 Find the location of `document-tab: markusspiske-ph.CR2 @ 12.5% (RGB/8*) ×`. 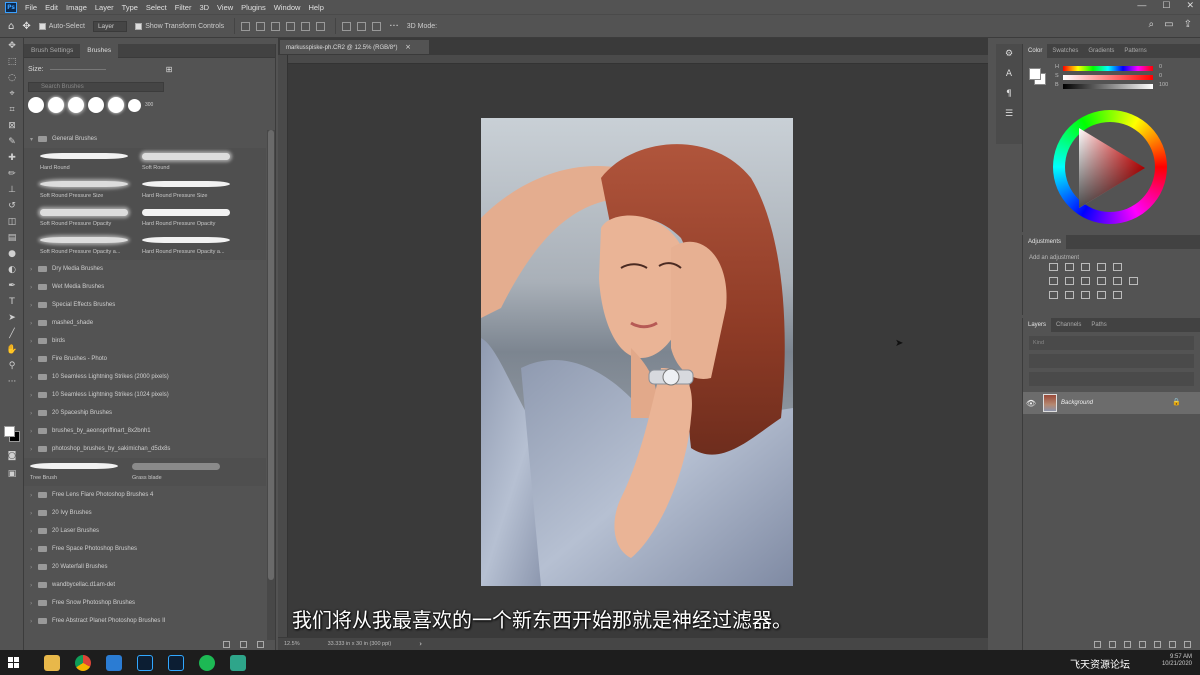

document-tab: markusspiske-ph.CR2 @ 12.5% (RGB/8*) × is located at coordinates (355, 47).